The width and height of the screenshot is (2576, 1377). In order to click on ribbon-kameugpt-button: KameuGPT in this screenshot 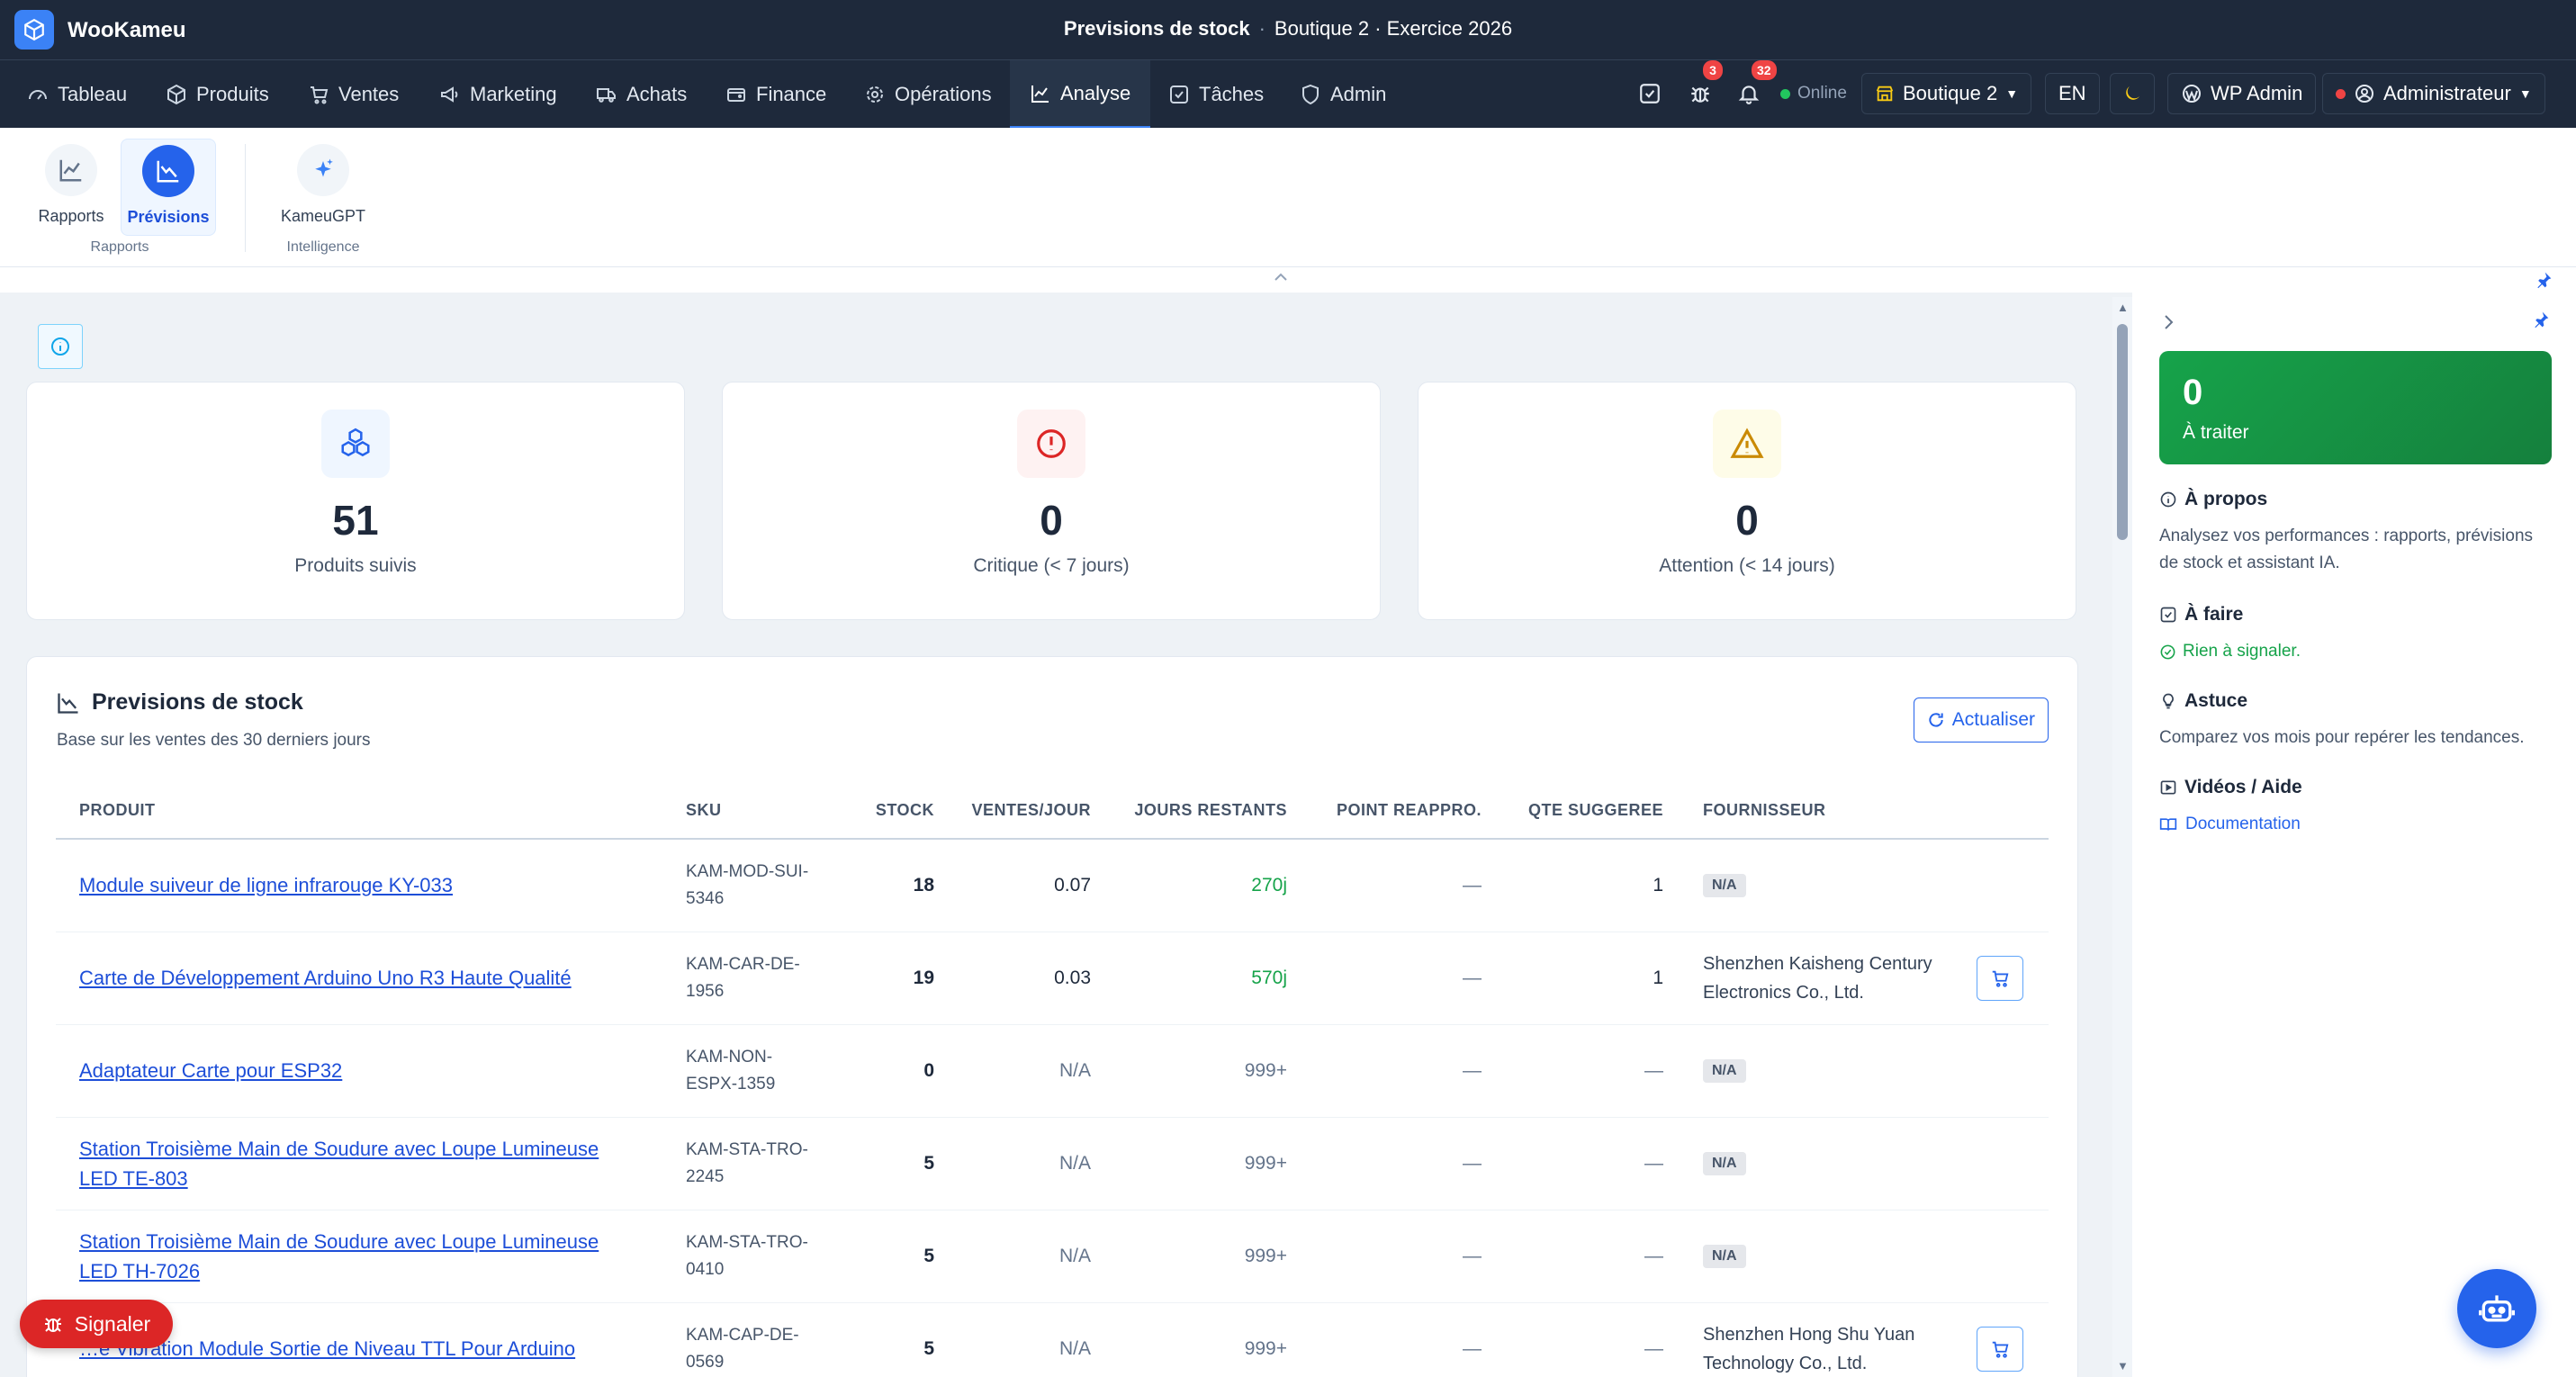, I will do `click(323, 187)`.